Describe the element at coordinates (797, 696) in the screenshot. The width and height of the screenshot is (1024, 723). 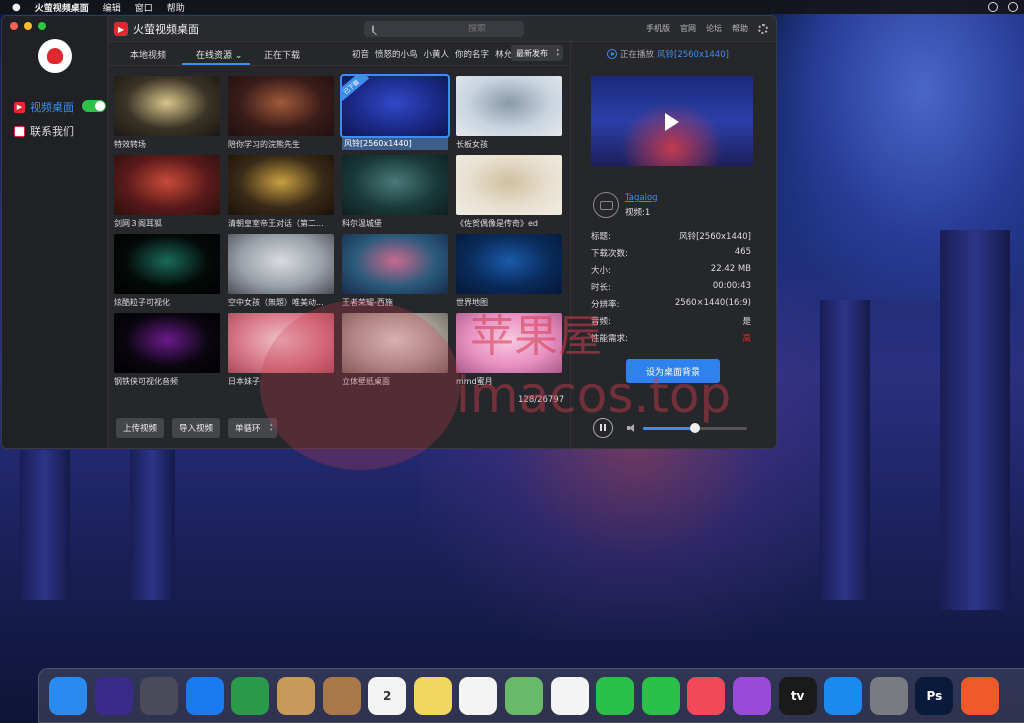
I see `apple-tv-icon: tv` at that location.